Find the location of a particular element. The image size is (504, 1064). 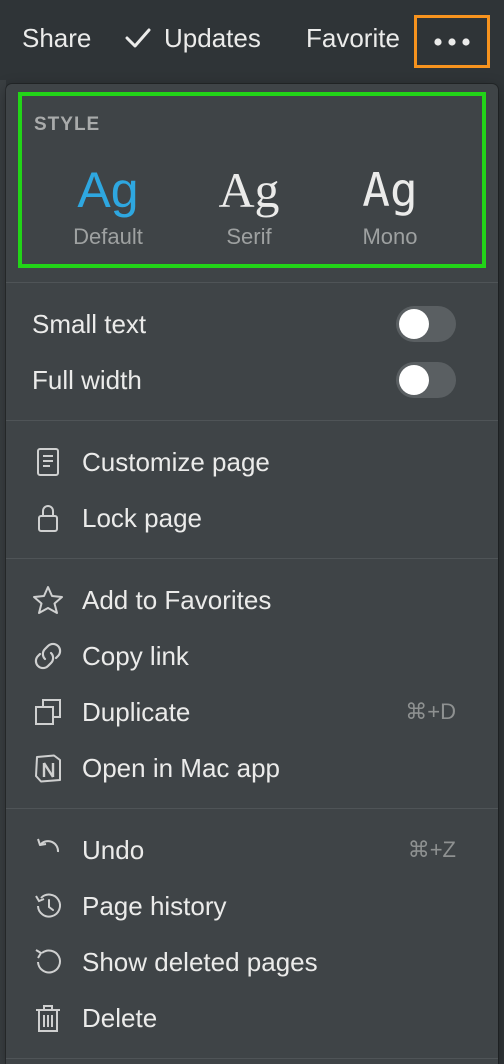

add-to-favorites-item: Add to Favorites is located at coordinates (252, 600).